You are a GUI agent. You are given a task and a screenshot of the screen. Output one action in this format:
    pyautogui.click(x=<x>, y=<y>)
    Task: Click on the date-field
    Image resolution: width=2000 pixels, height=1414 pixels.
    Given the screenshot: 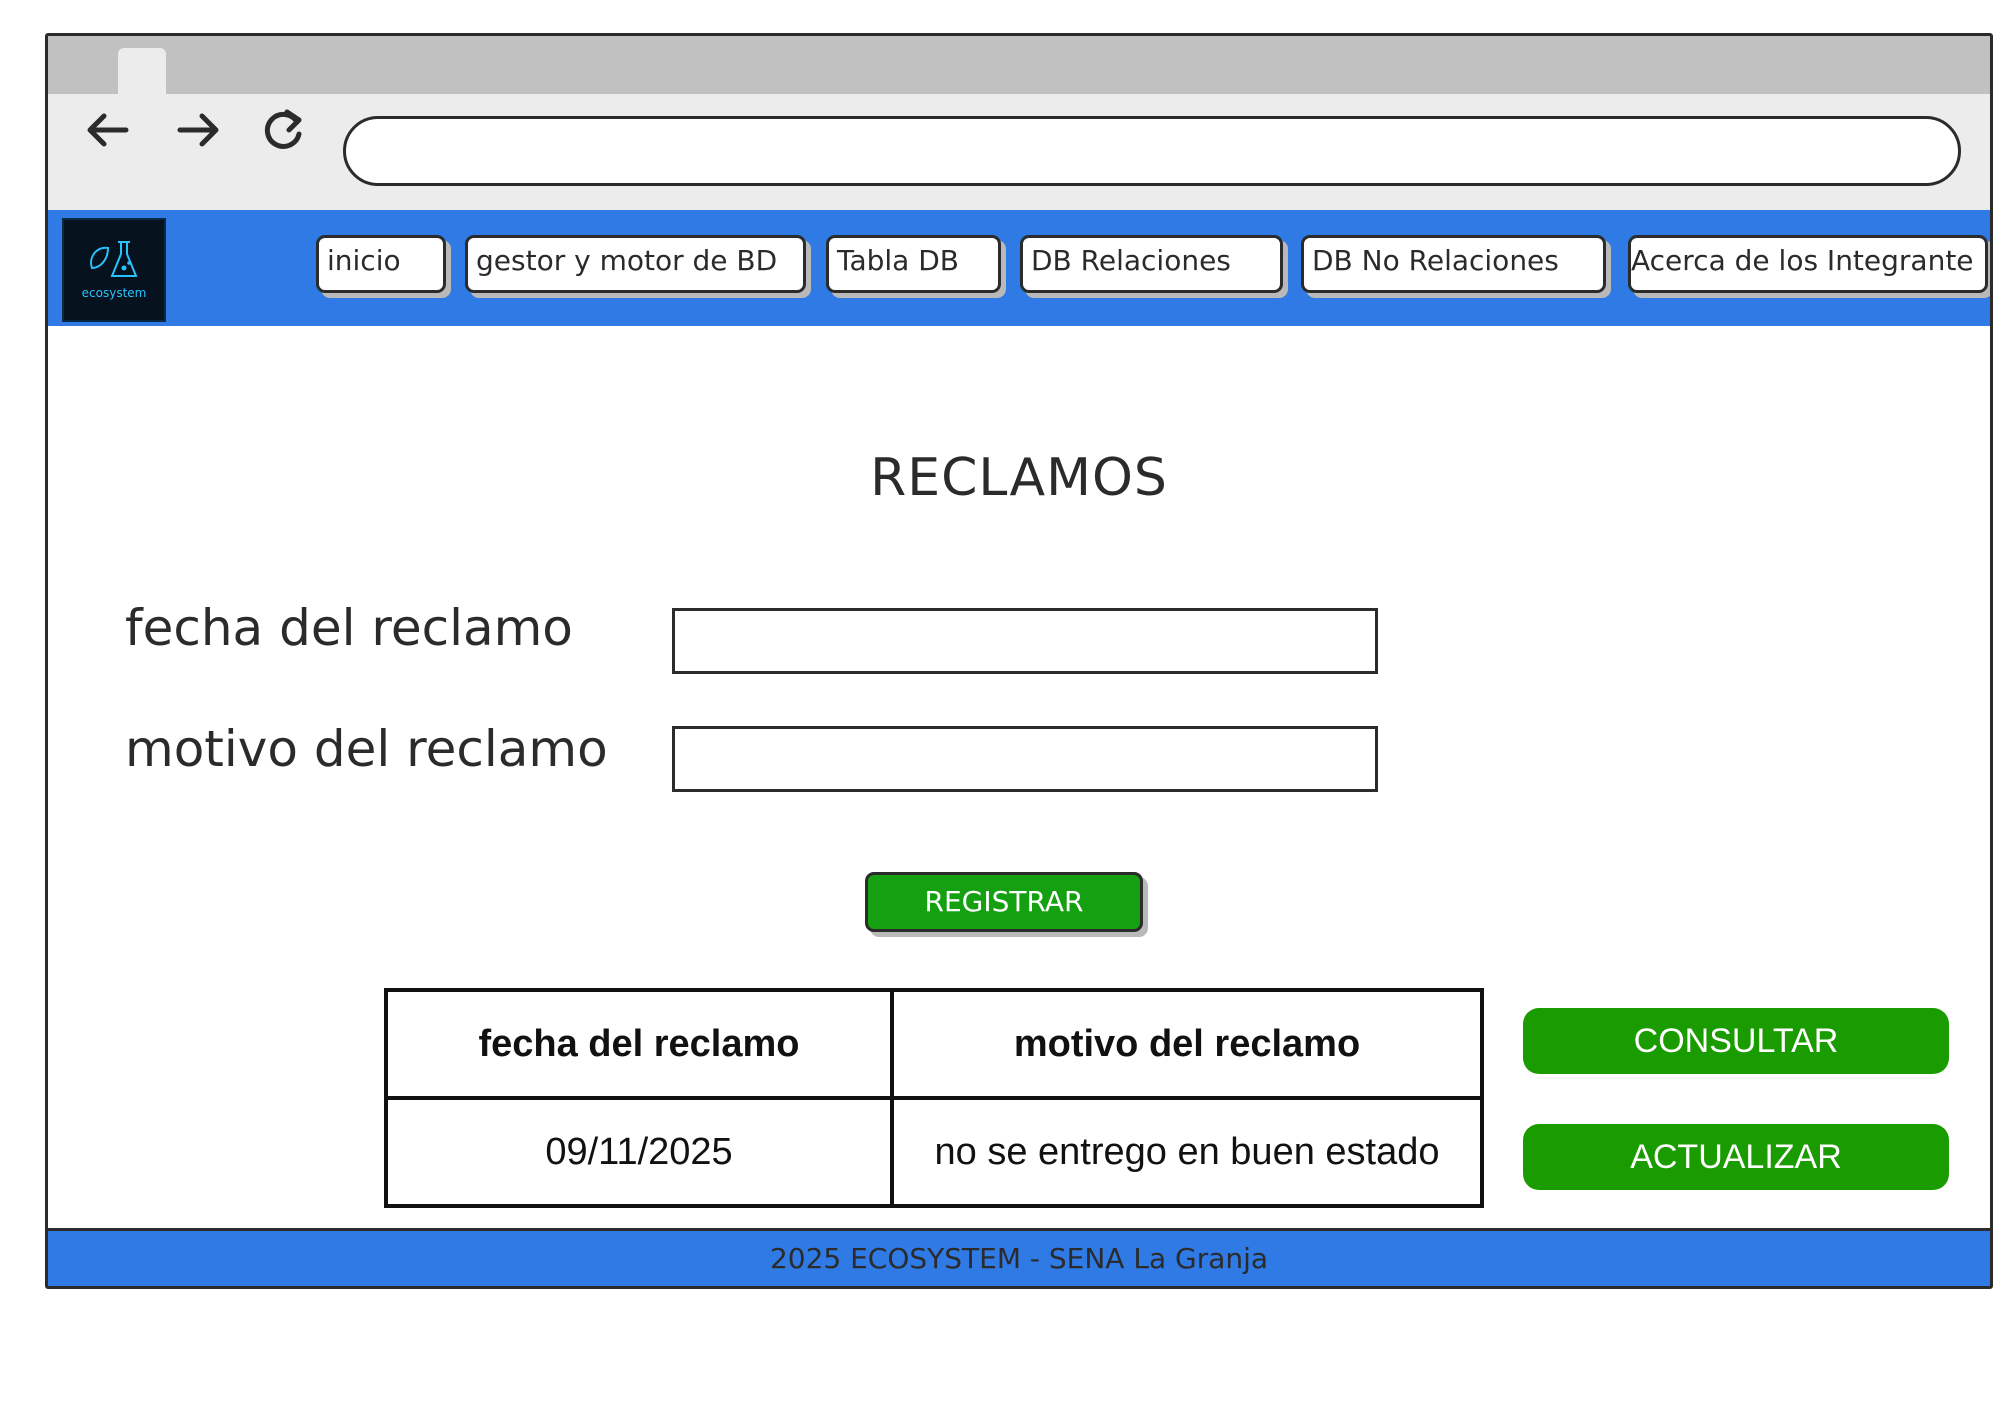 What is the action you would take?
    pyautogui.click(x=1025, y=641)
    